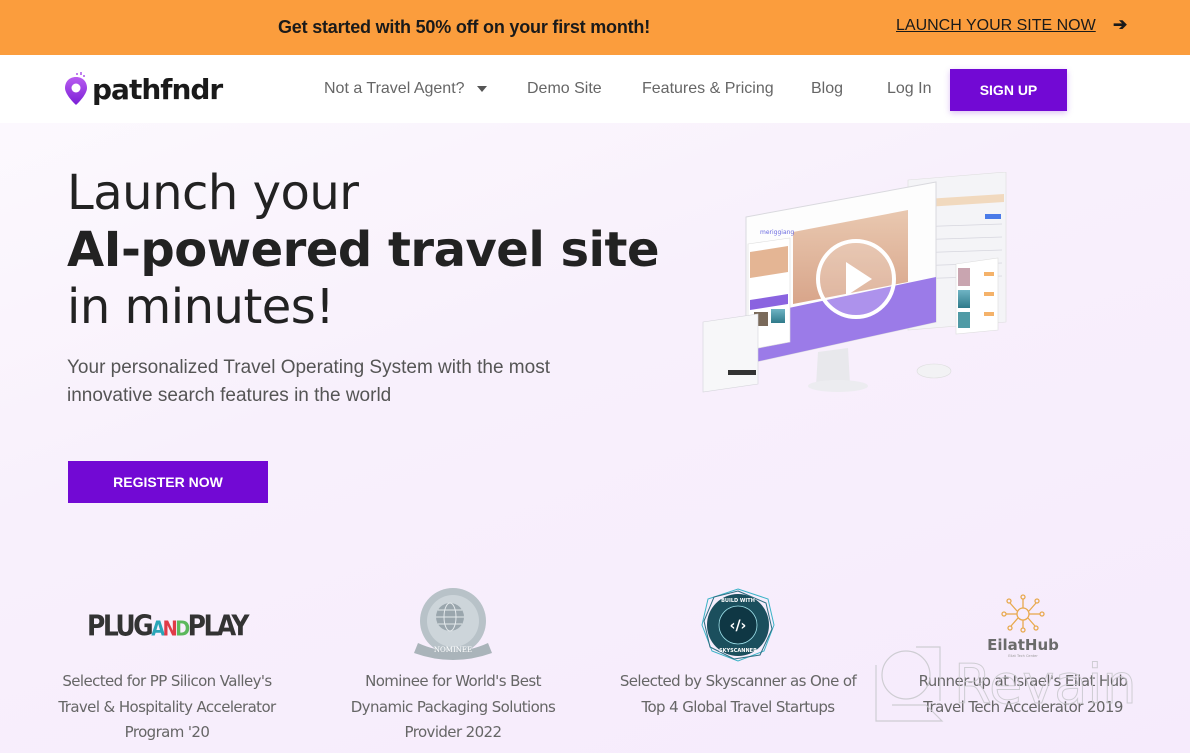 This screenshot has height=753, width=1190. What do you see at coordinates (777, 232) in the screenshot?
I see `svg-text: meriggiang` at bounding box center [777, 232].